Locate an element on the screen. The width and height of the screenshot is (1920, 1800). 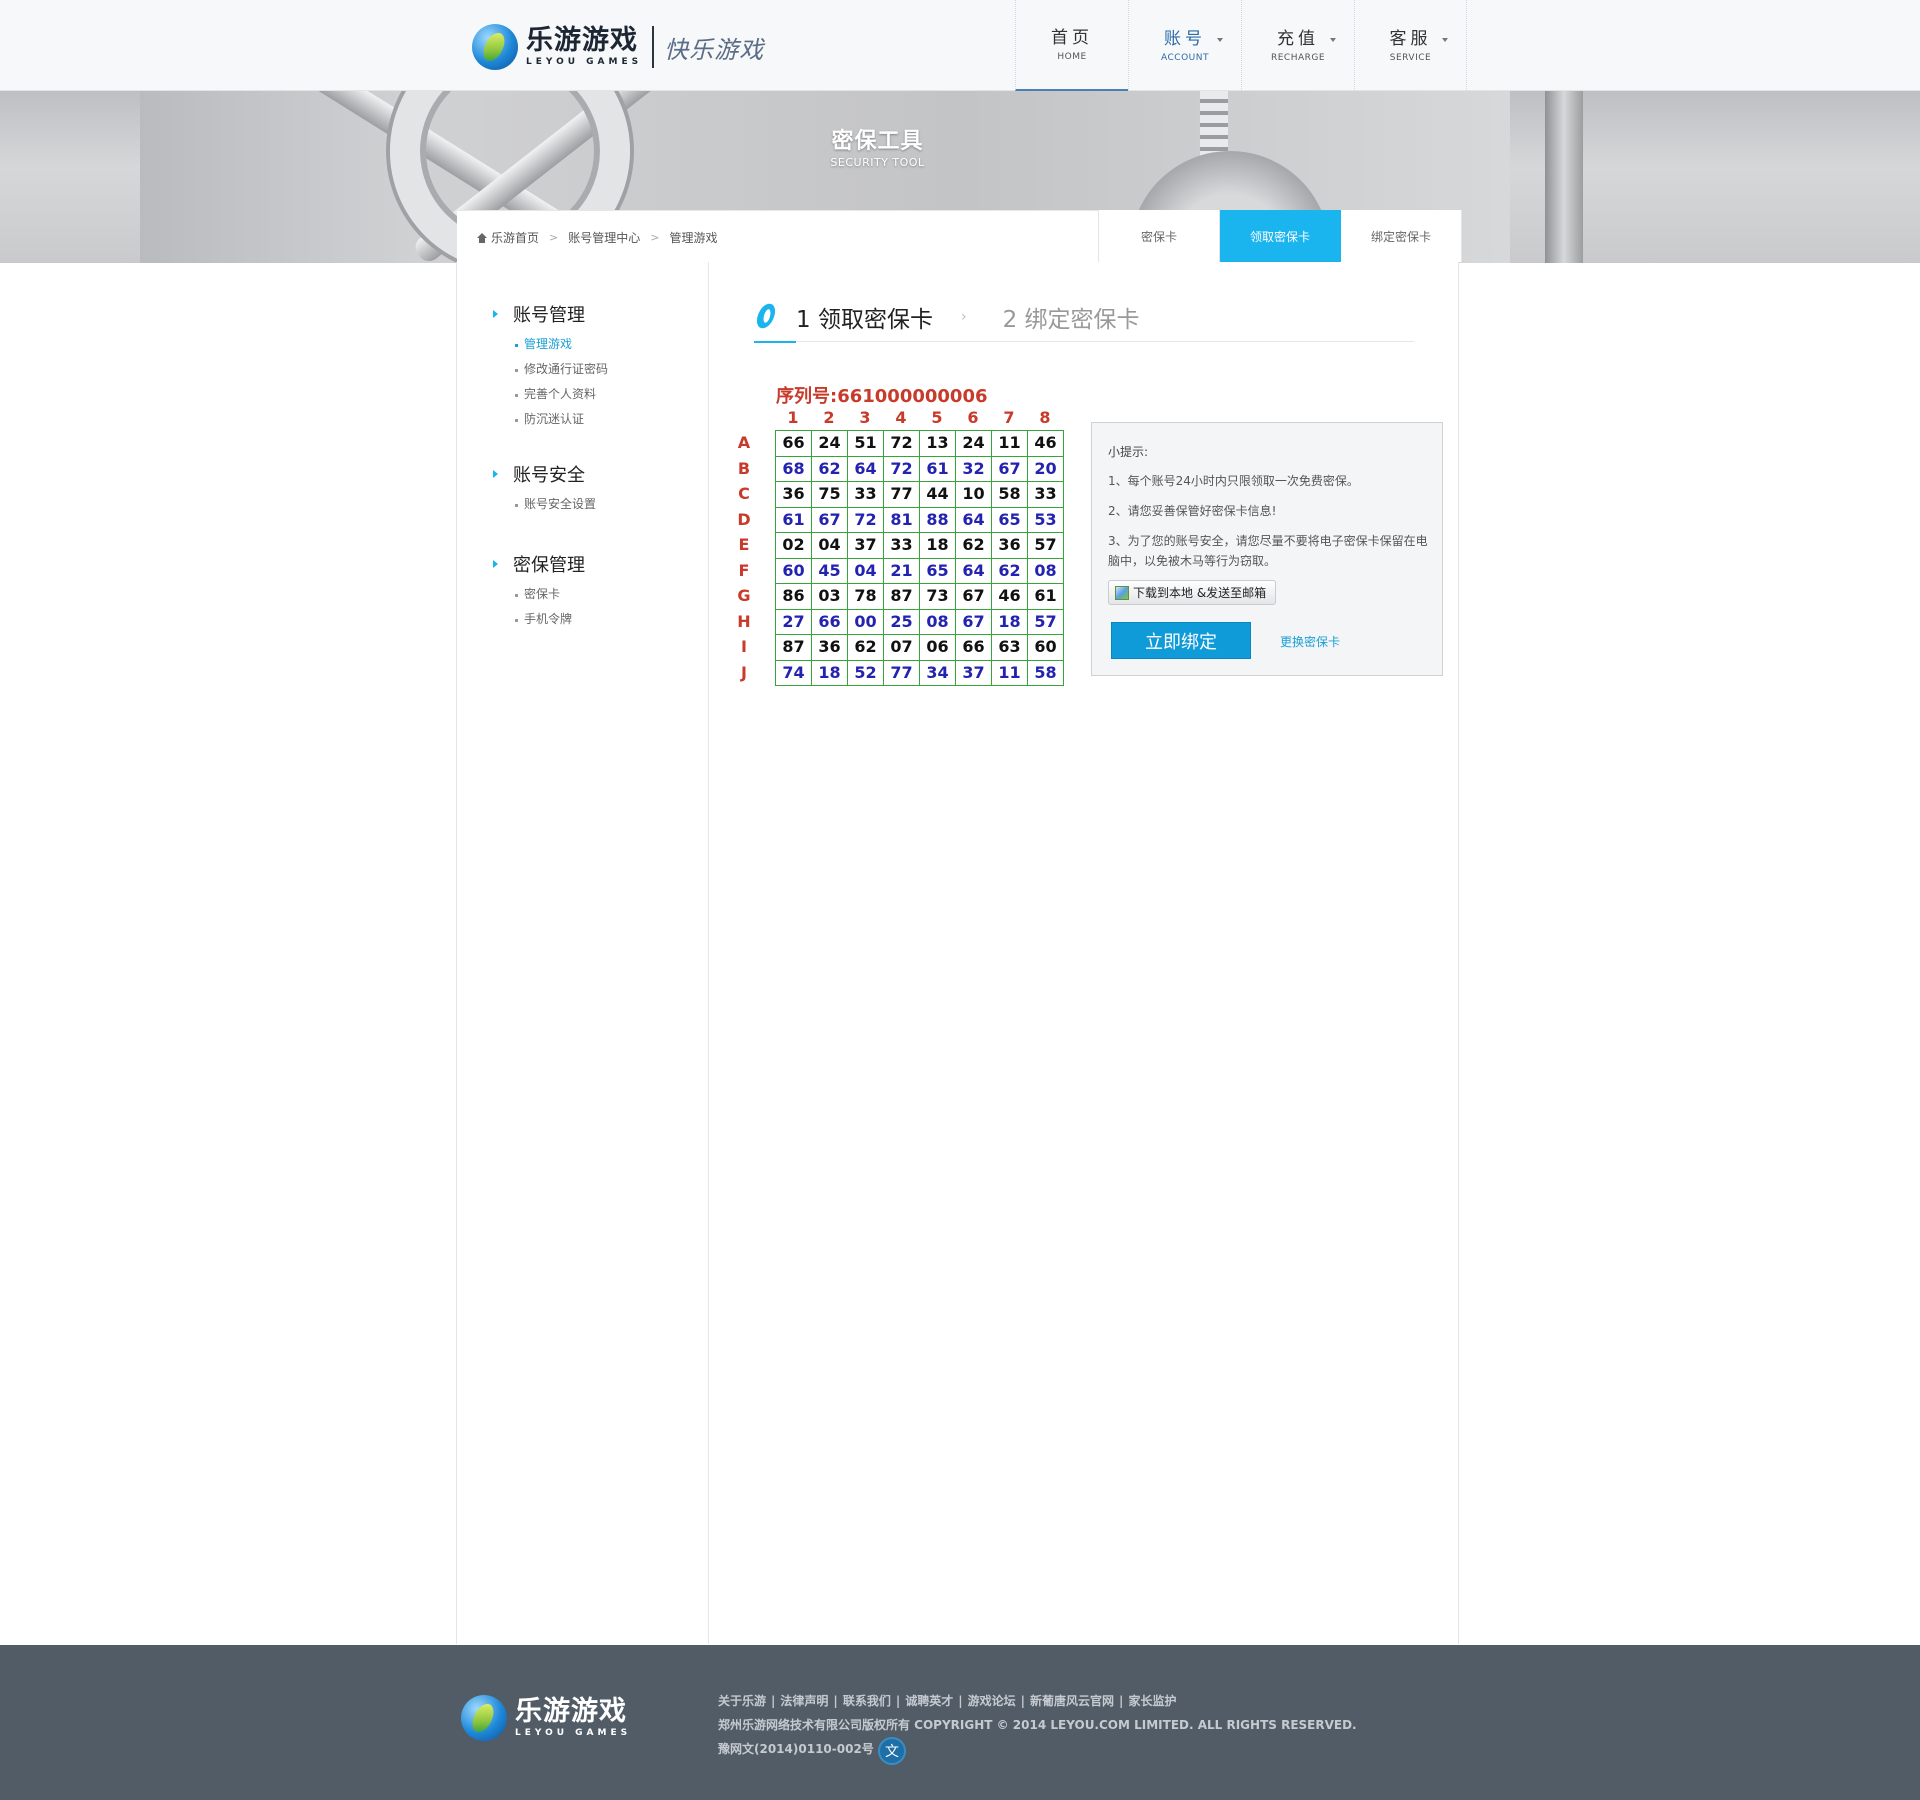
card-grid-cell: 45 is located at coordinates (829, 570).